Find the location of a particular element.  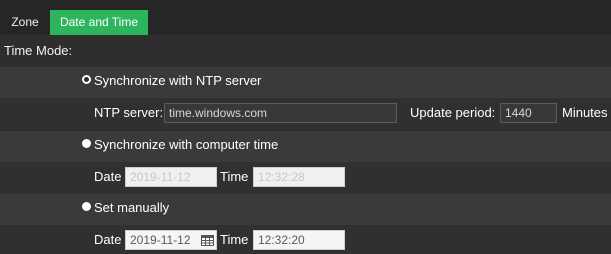

manual-date-label: Date is located at coordinates (108, 239).